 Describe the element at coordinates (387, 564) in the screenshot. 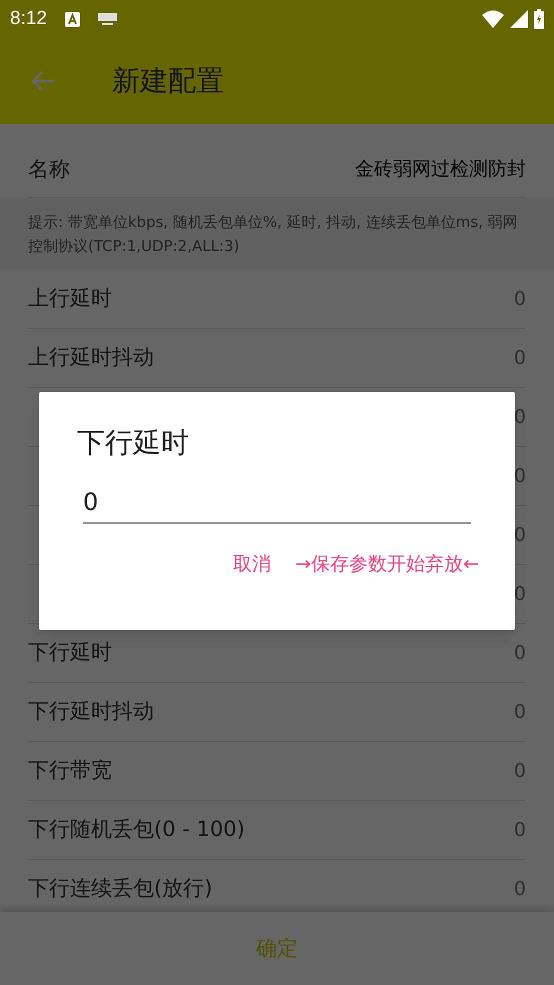

I see `dialog-button: →保存参数开始弃放←` at that location.